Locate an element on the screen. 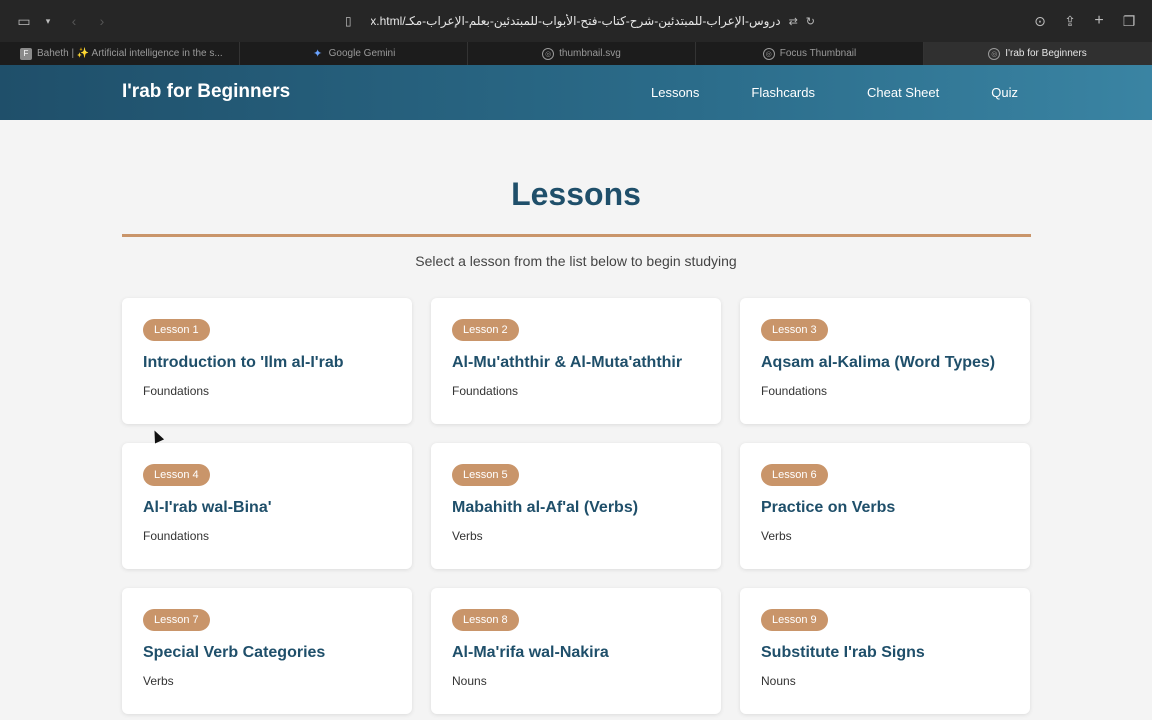 Image resolution: width=1152 pixels, height=720 pixels. lesson-title: Introduction to 'Ilm al-I'rab is located at coordinates (243, 362).